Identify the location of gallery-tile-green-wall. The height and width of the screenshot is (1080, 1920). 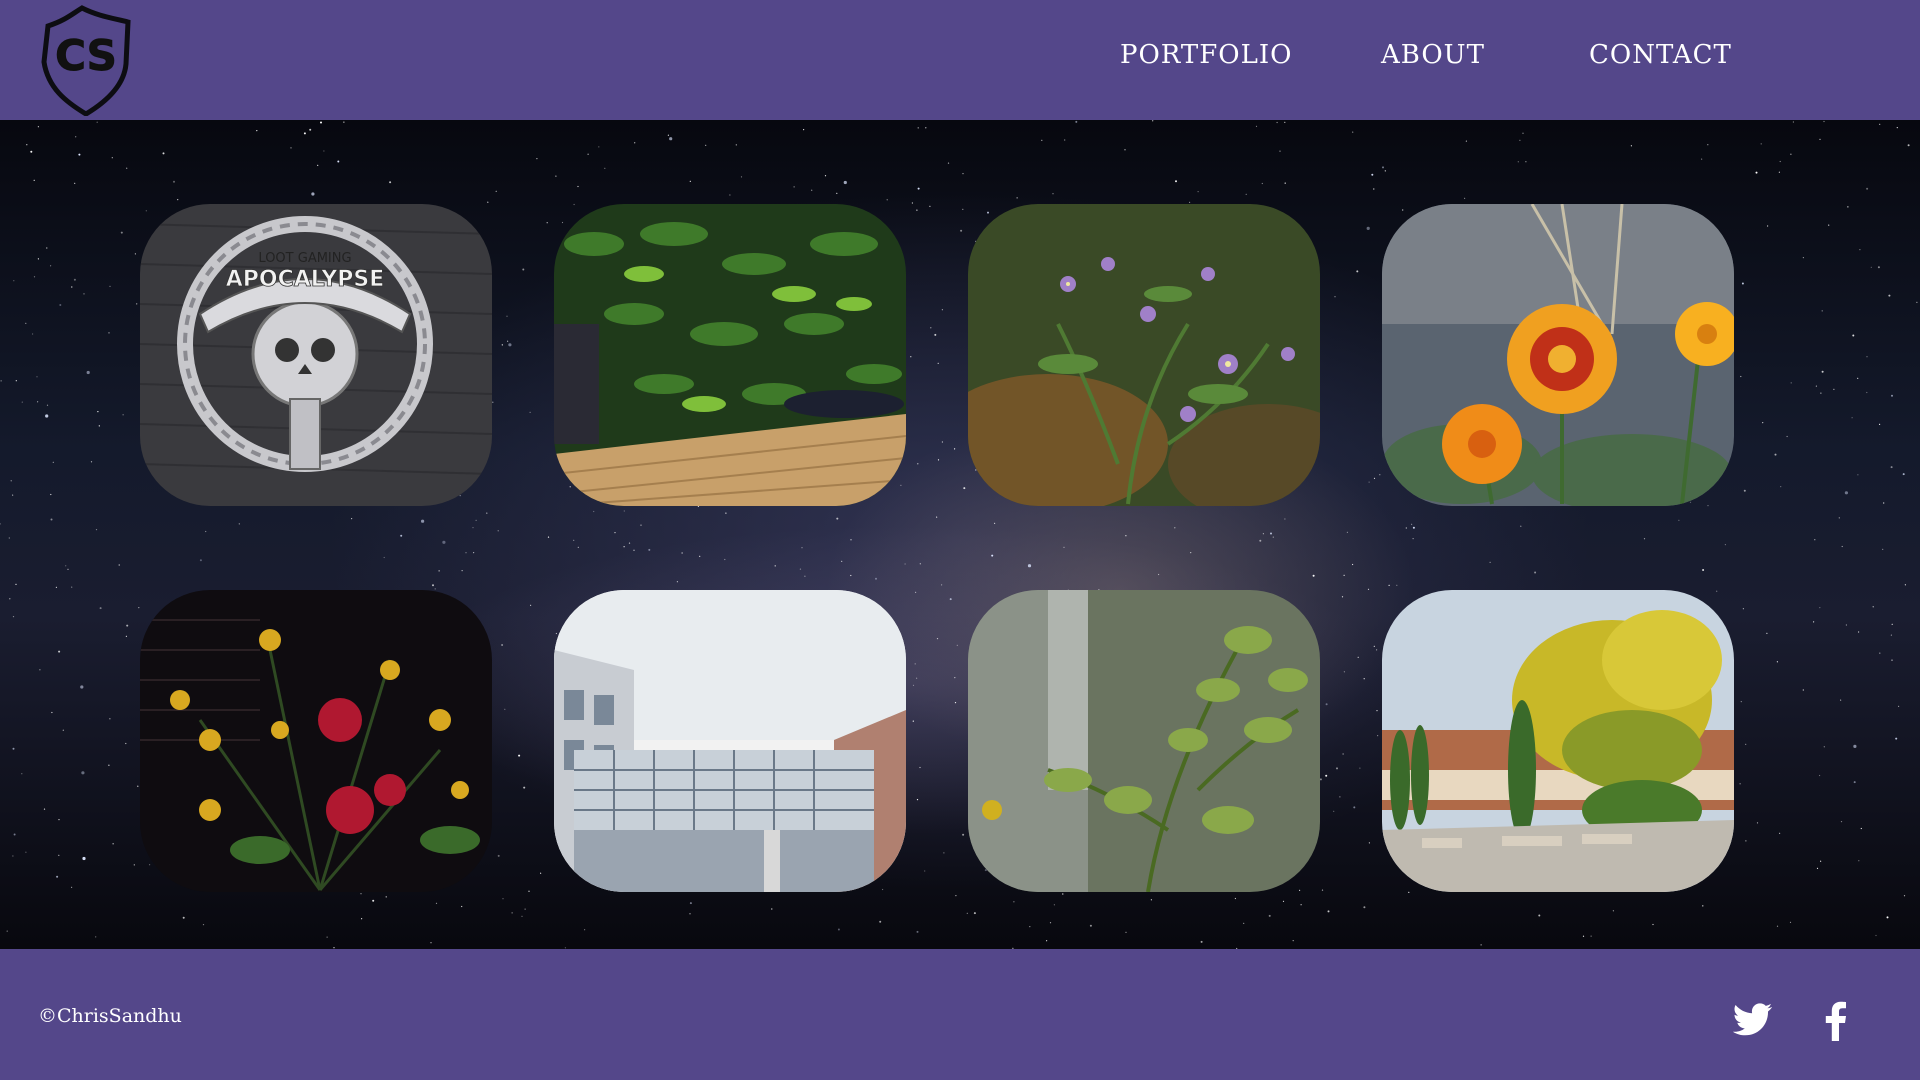
(730, 355).